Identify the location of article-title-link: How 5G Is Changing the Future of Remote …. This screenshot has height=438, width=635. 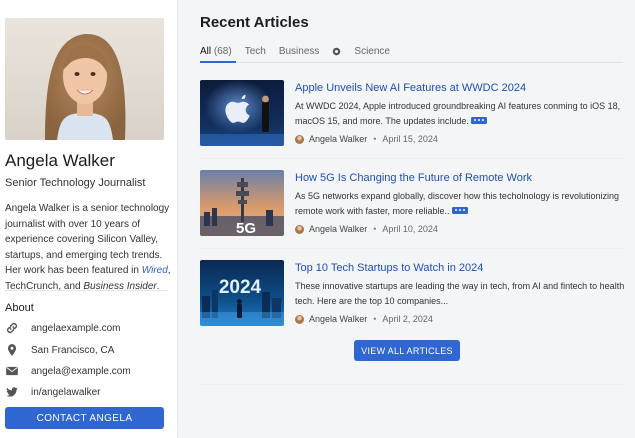
(413, 178).